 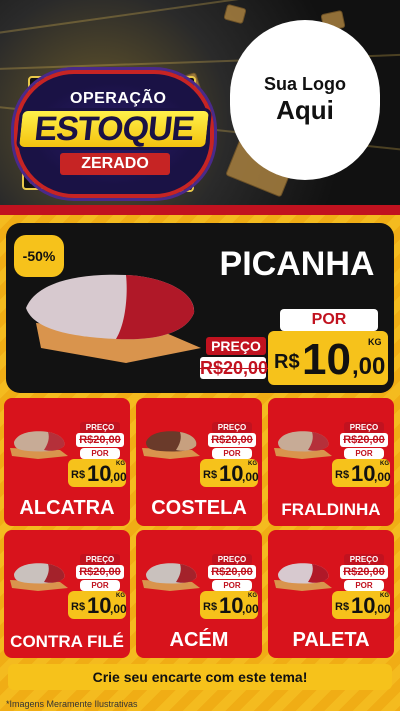 I want to click on product-card-0: PREÇO R$20,00 POR R$ 10,00 KG ALCATRA, so click(x=67, y=462).